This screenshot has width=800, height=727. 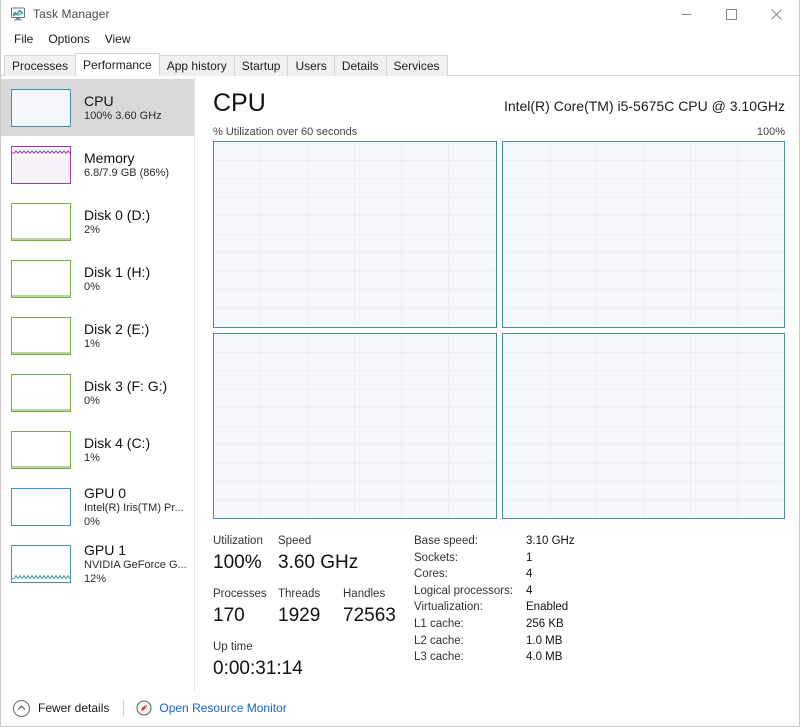 What do you see at coordinates (400, 708) in the screenshot?
I see `status-bar: Fewer details Open Resource Monitor` at bounding box center [400, 708].